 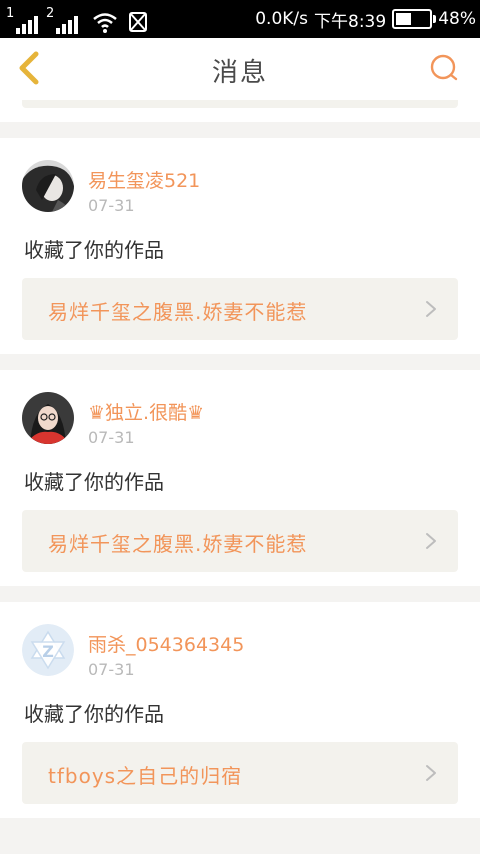 I want to click on status-right: 0.0K/s 下午8:39 48%, so click(x=365, y=19).